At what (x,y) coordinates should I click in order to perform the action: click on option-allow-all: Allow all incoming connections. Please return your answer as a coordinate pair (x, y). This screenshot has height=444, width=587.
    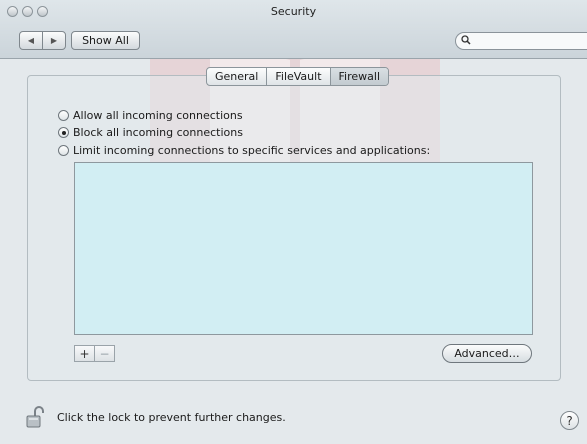
    Looking at the image, I should click on (244, 115).